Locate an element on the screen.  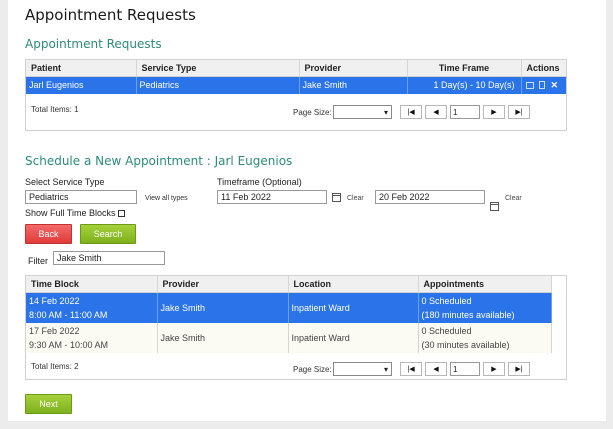
col-time-block: Time Block is located at coordinates (92, 284).